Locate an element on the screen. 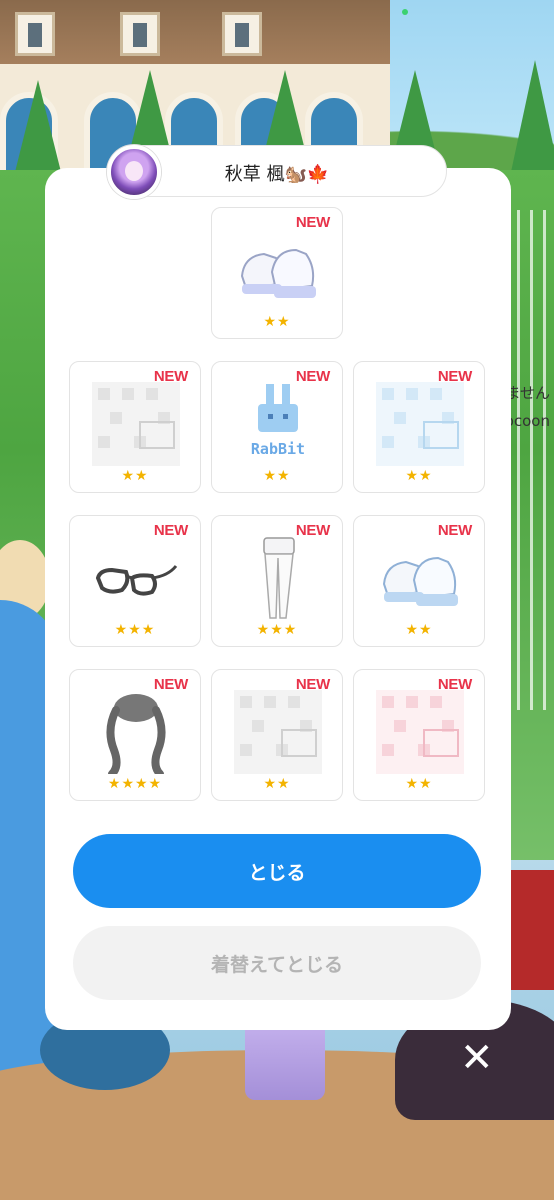 This screenshot has width=554, height=1200. glasses-icon is located at coordinates (136, 580).